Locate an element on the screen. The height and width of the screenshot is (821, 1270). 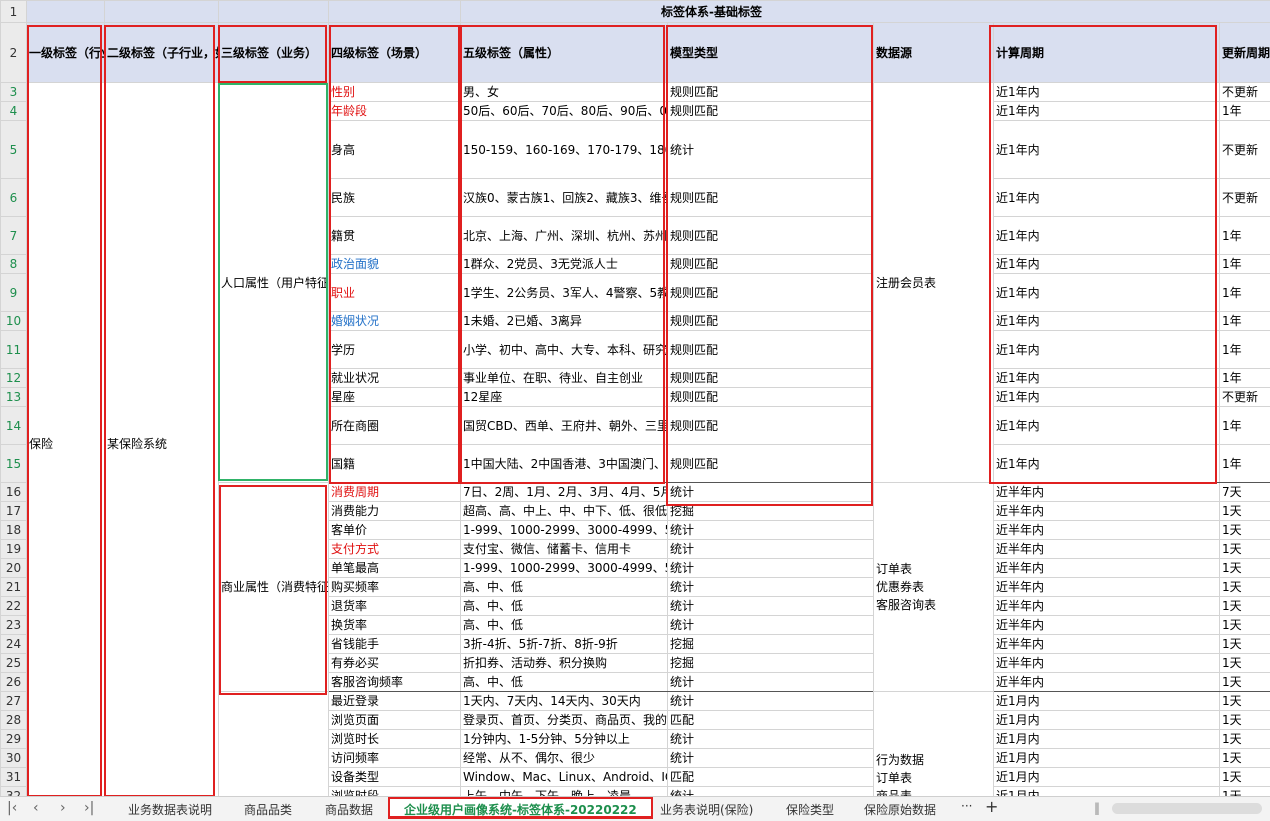
header-update: 更新周期 is located at coordinates (1244, 52).